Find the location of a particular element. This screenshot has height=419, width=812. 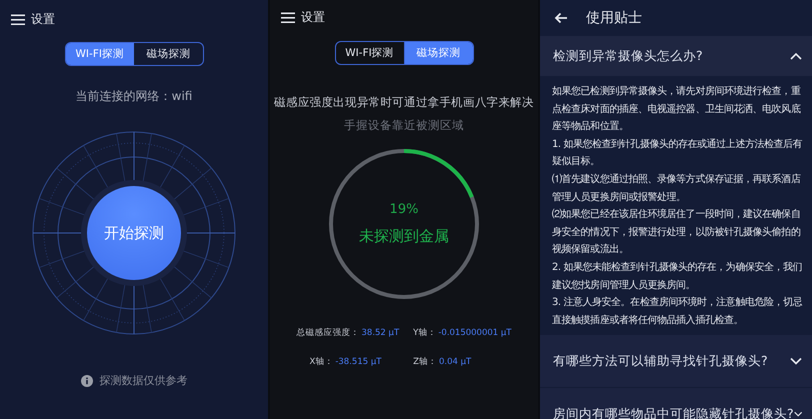

faq-question: 有哪些方法可以辅助寻找针孔摄像头? is located at coordinates (676, 361).